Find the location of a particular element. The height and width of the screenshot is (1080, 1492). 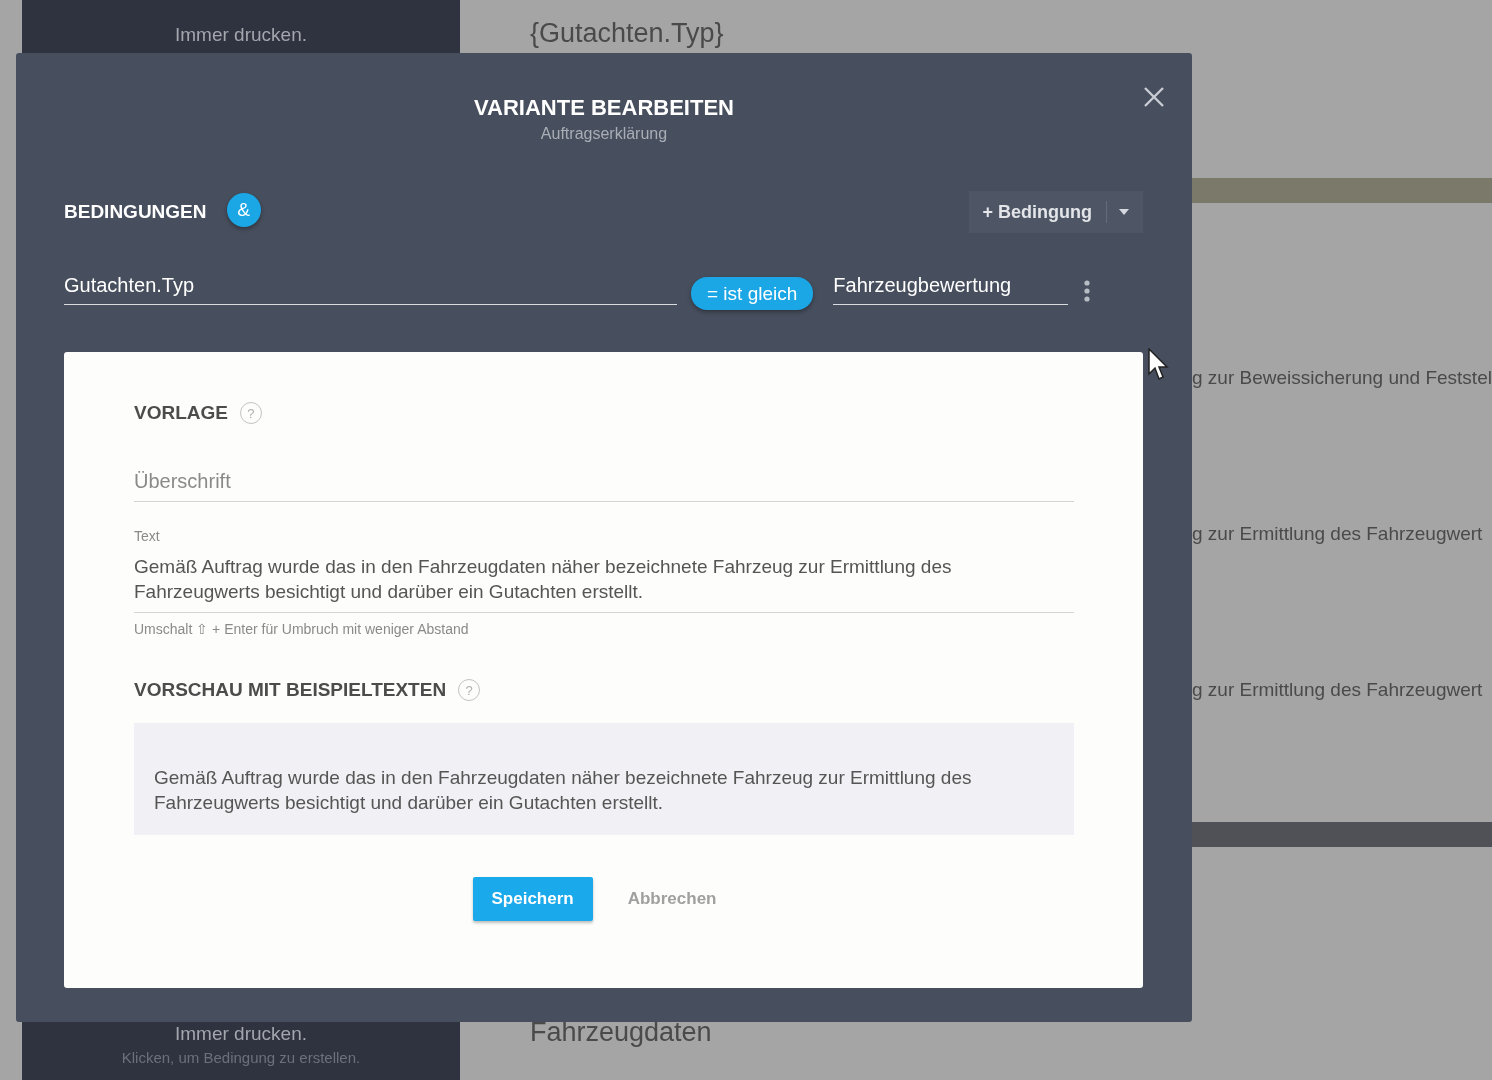

preview-text: Gemäß Auftrag wurde das in den Fahrzeugdaten näher bezeichnete Fahrzeug zur Ermittlung des Fahrzeugwerts besichtigt und darüber ein Gutachten erstellt. is located at coordinates (563, 790).